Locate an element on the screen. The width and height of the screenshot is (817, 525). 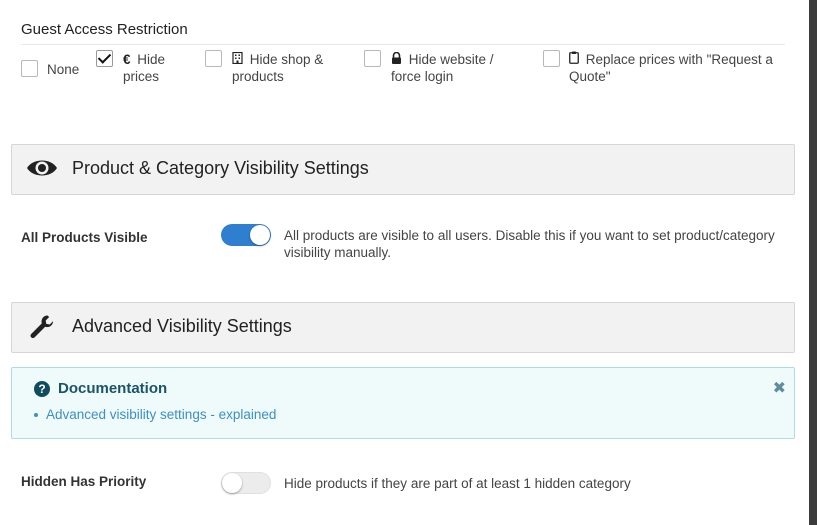
guest-access-title: Guest Access Restriction is located at coordinates (104, 29).